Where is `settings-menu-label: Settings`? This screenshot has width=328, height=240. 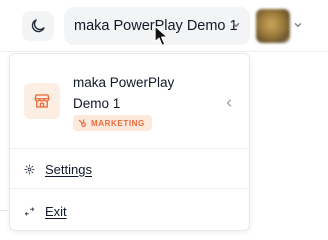
settings-menu-label: Settings is located at coordinates (68, 169).